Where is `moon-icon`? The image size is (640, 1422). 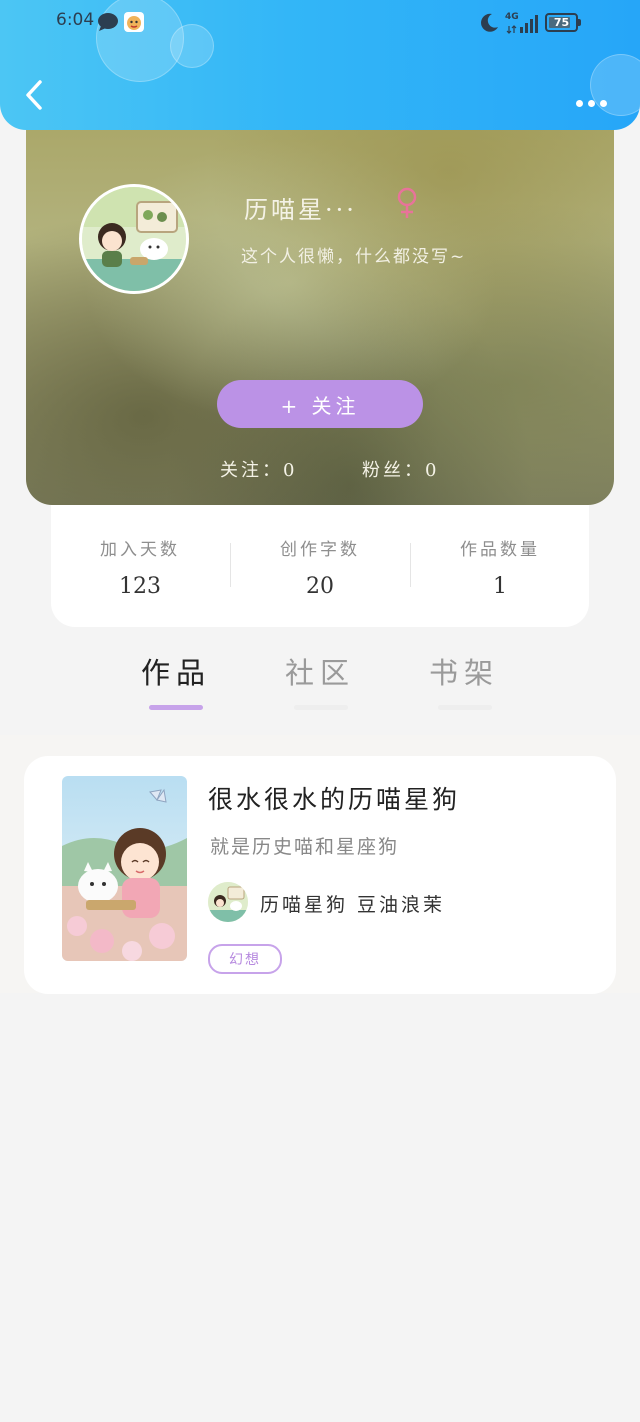 moon-icon is located at coordinates (489, 23).